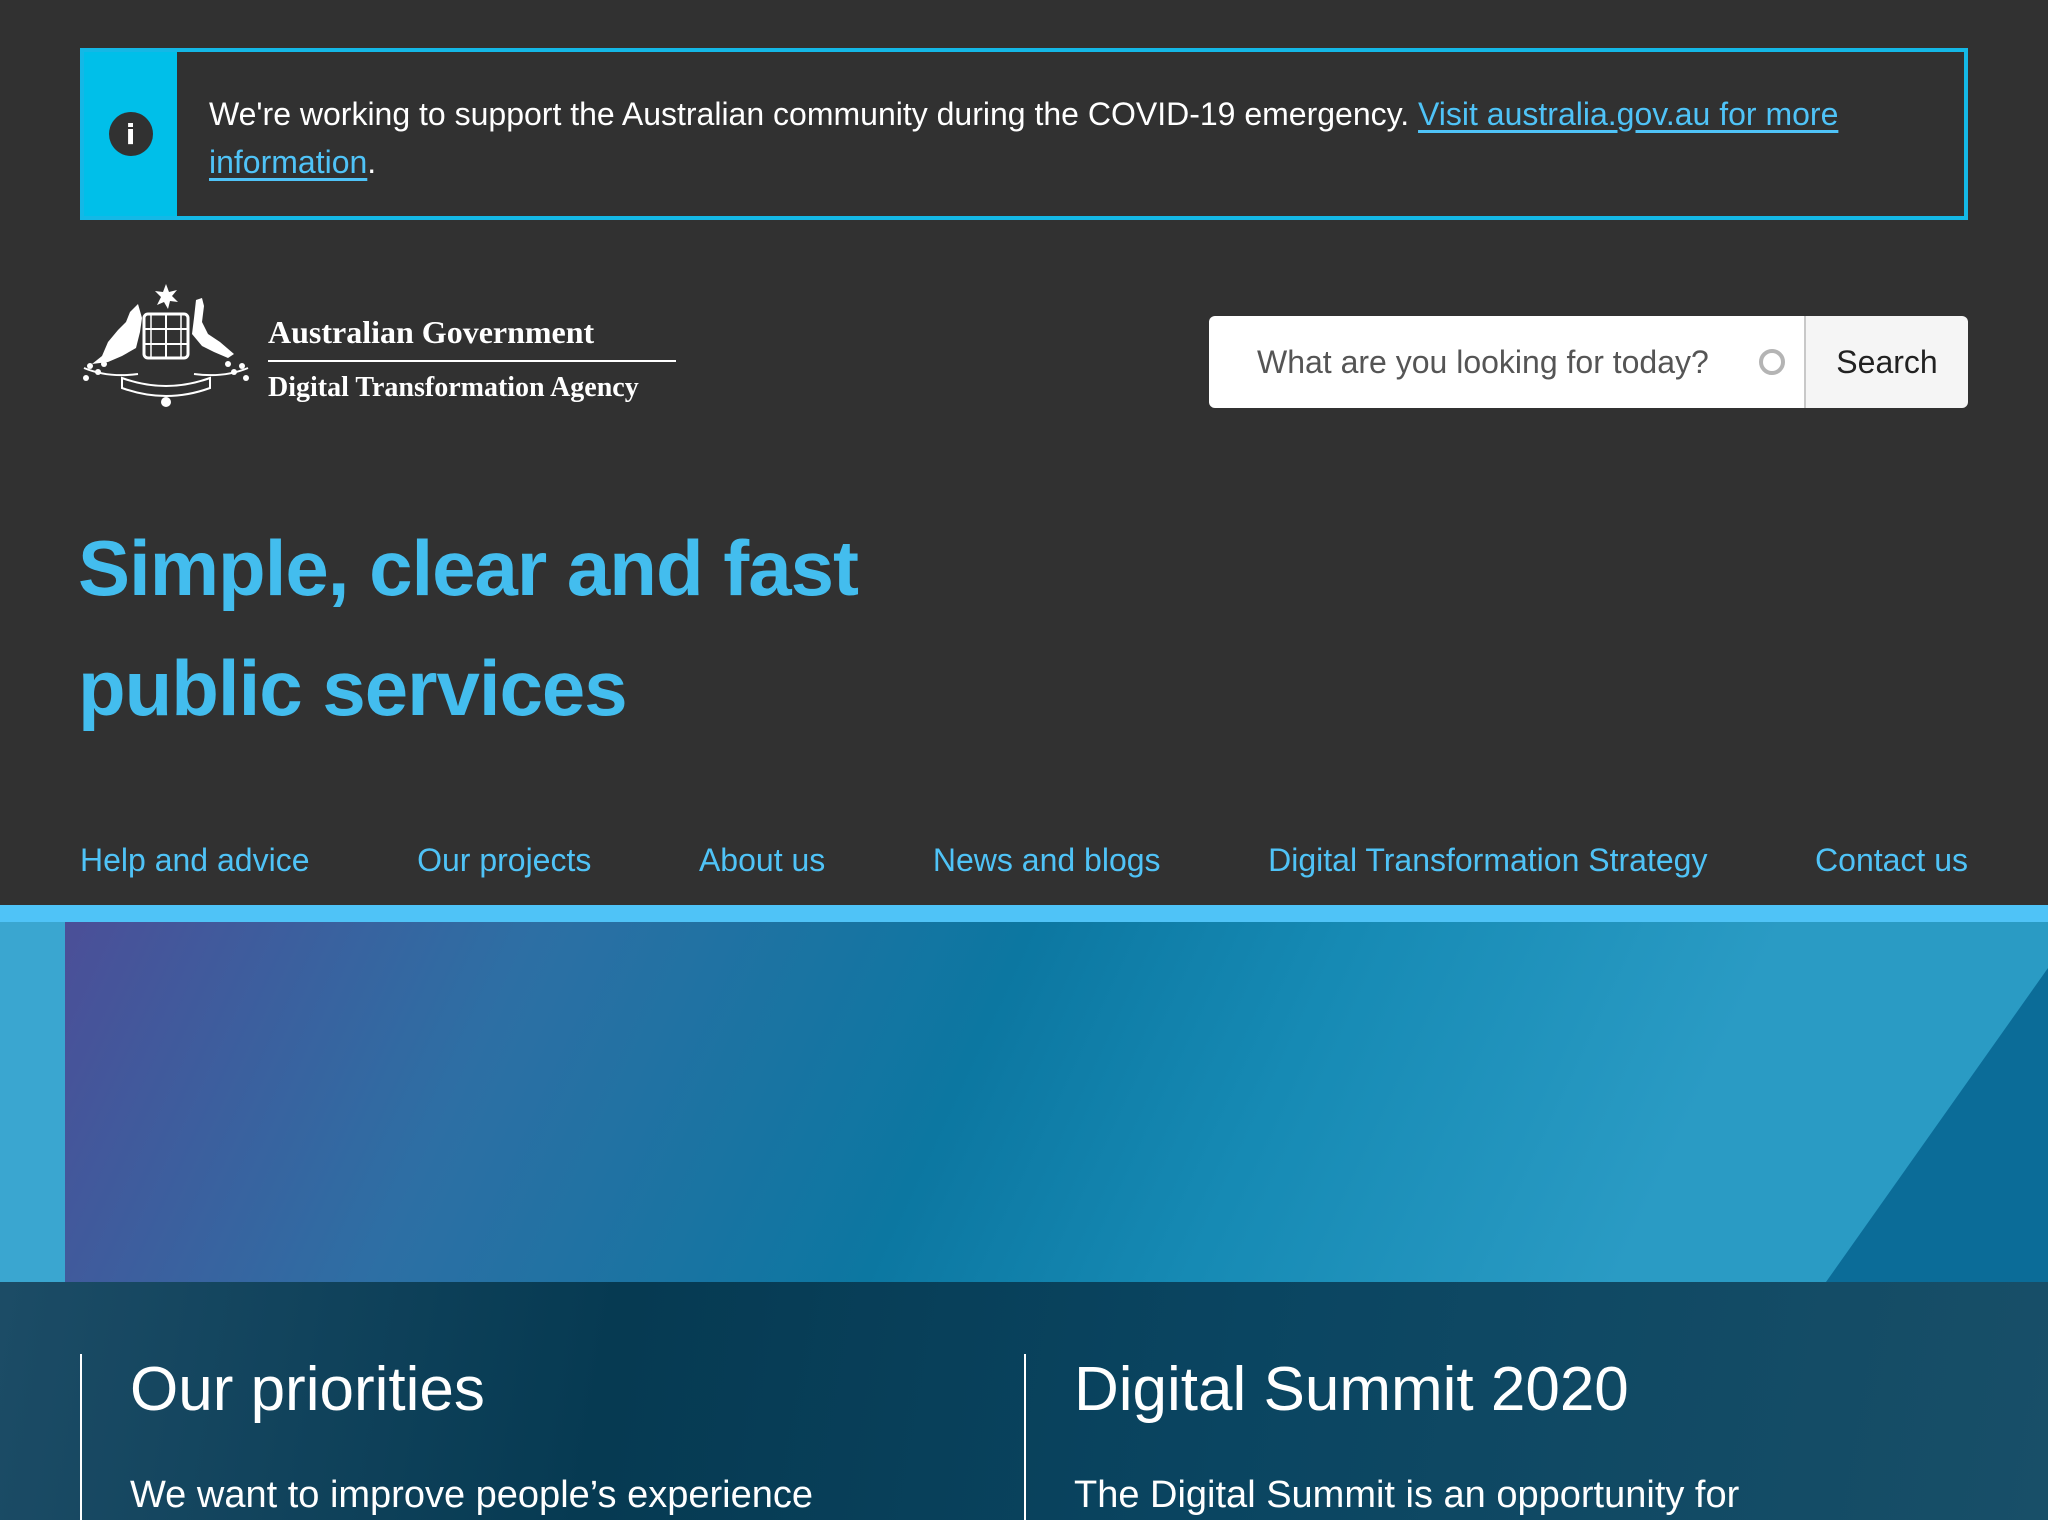  I want to click on nav-item-contact-us: Contact us, so click(1891, 860).